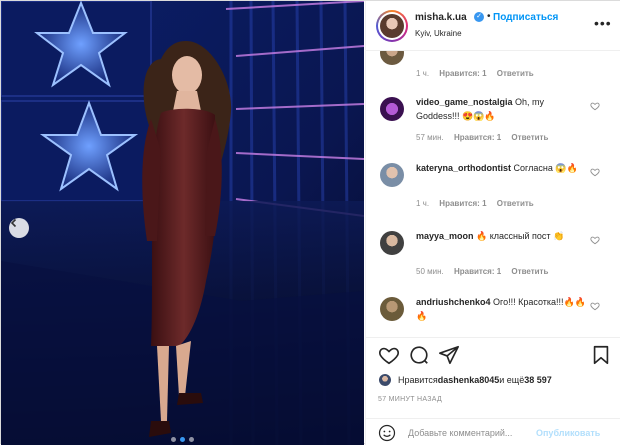  I want to click on carousel-dots, so click(182, 439).